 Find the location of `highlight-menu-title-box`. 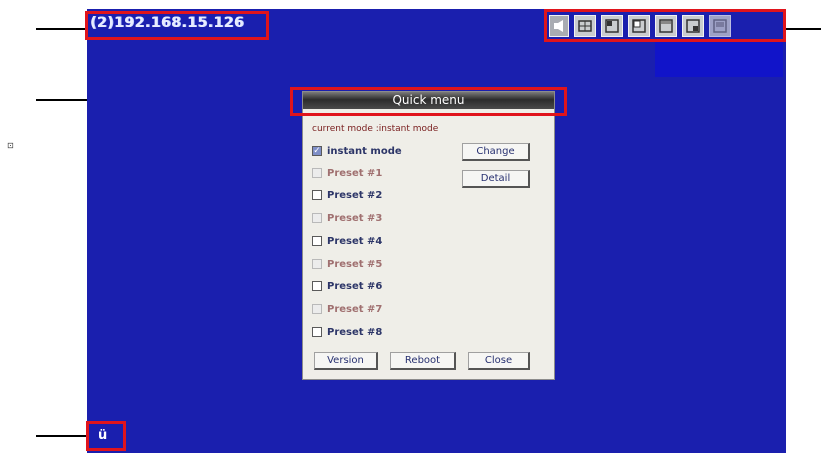

highlight-menu-title-box is located at coordinates (428, 101).